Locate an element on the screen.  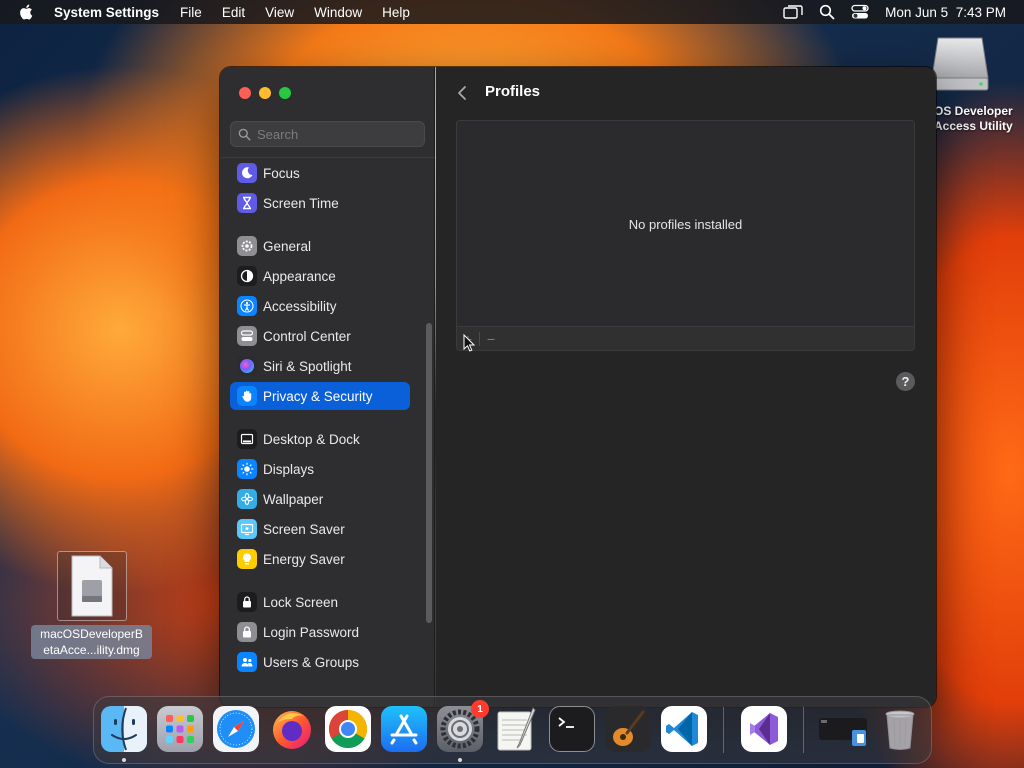
menubar-date: Mon Jun 5 is located at coordinates (917, 12).